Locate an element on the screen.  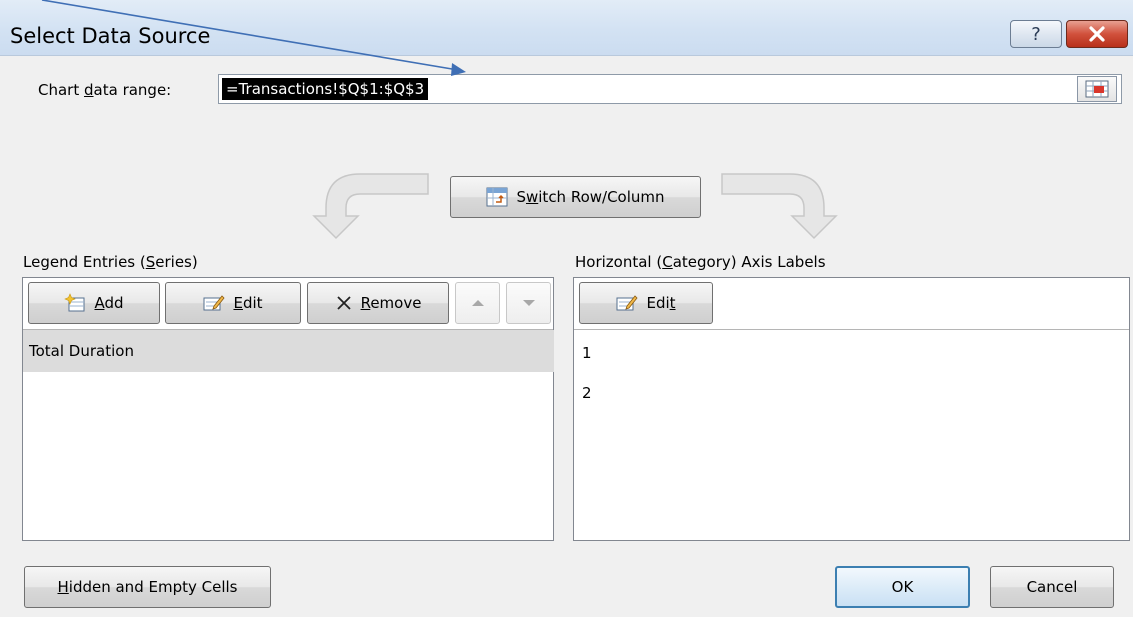
switch-icon is located at coordinates (497, 197).